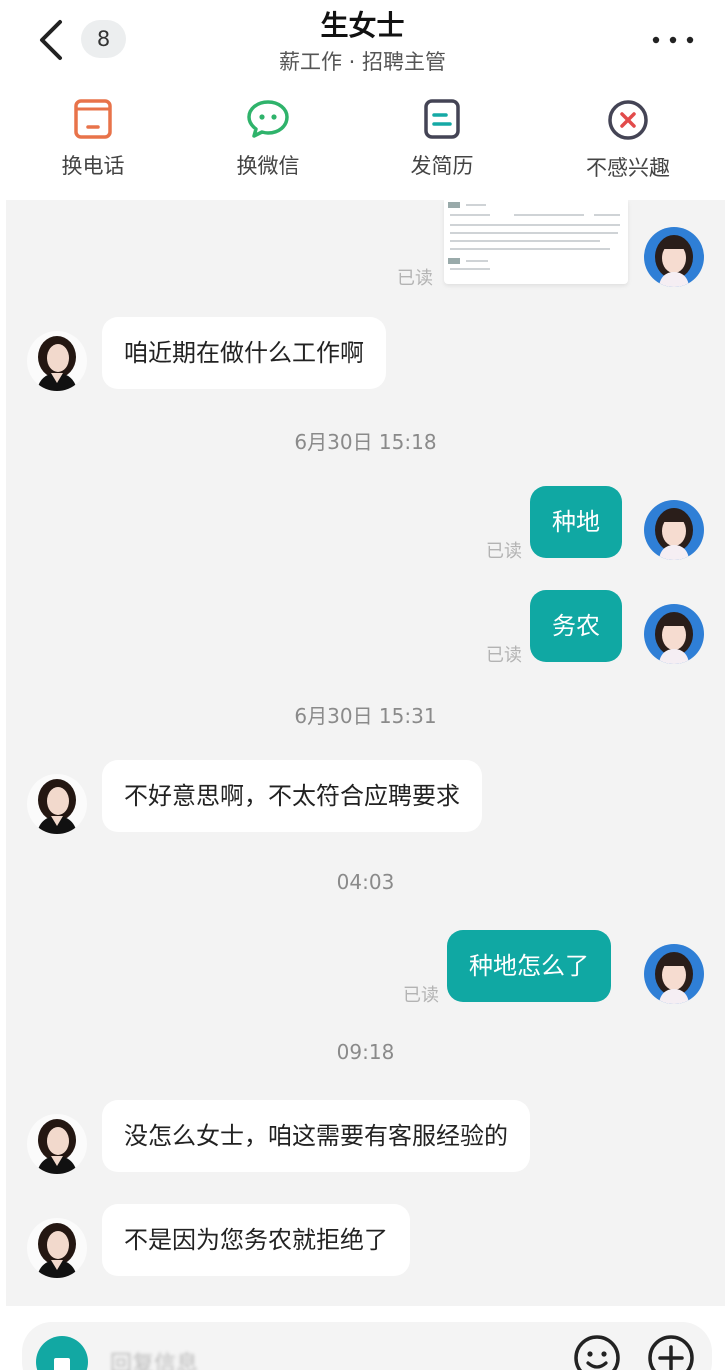 This screenshot has height=1370, width=725. Describe the element at coordinates (292, 796) in the screenshot. I see `message-bubble-received: 不好意思啊，不太符合应聘要求` at that location.